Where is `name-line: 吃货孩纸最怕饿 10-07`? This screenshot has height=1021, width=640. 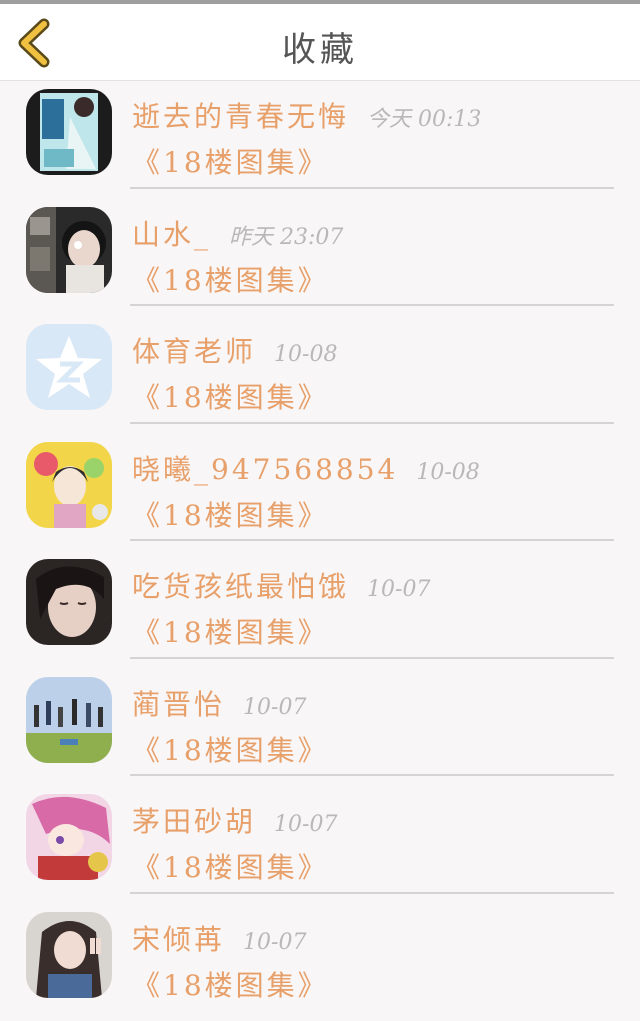
name-line: 吃货孩纸最怕饿 10-07 is located at coordinates (281, 585).